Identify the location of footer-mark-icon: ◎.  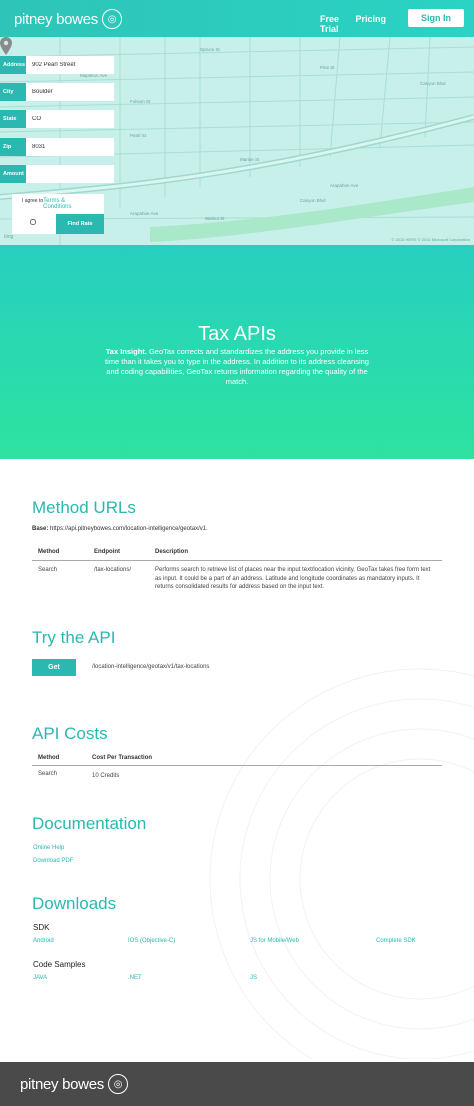
(117, 1084).